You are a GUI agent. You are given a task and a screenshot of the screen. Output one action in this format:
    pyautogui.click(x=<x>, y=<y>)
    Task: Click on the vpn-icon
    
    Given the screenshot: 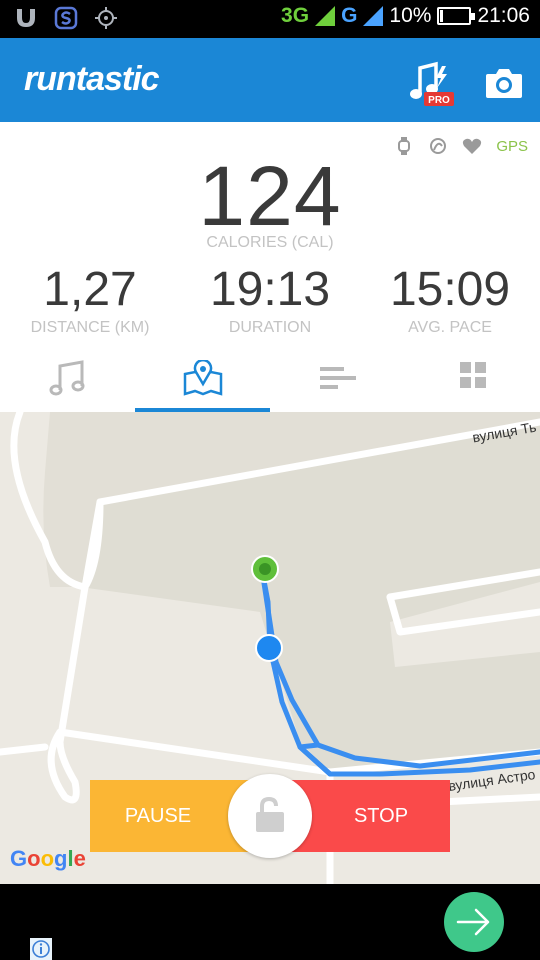 What is the action you would take?
    pyautogui.click(x=26, y=18)
    